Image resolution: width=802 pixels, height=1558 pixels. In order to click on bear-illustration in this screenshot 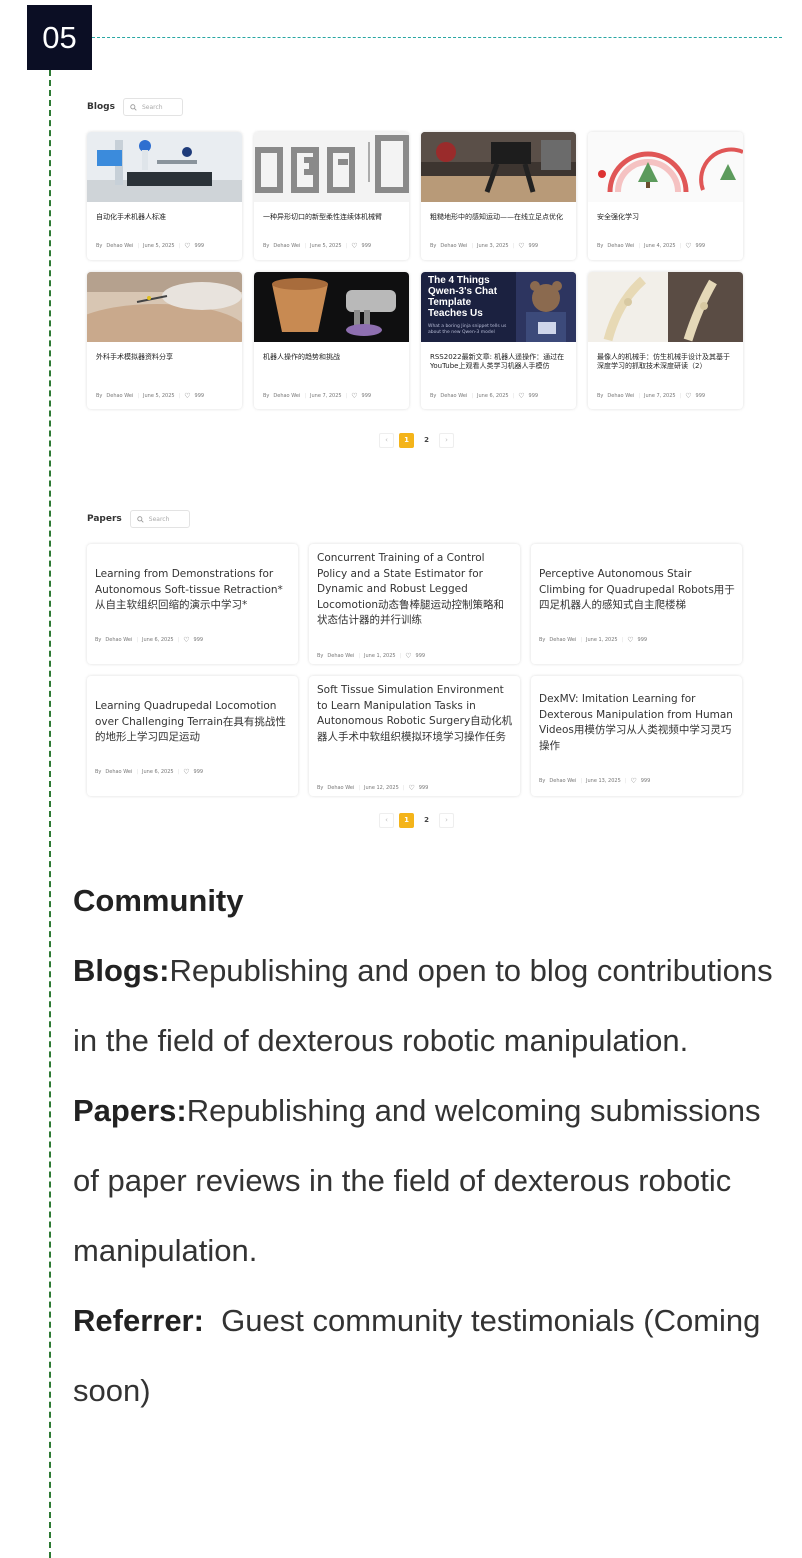, I will do `click(546, 307)`.